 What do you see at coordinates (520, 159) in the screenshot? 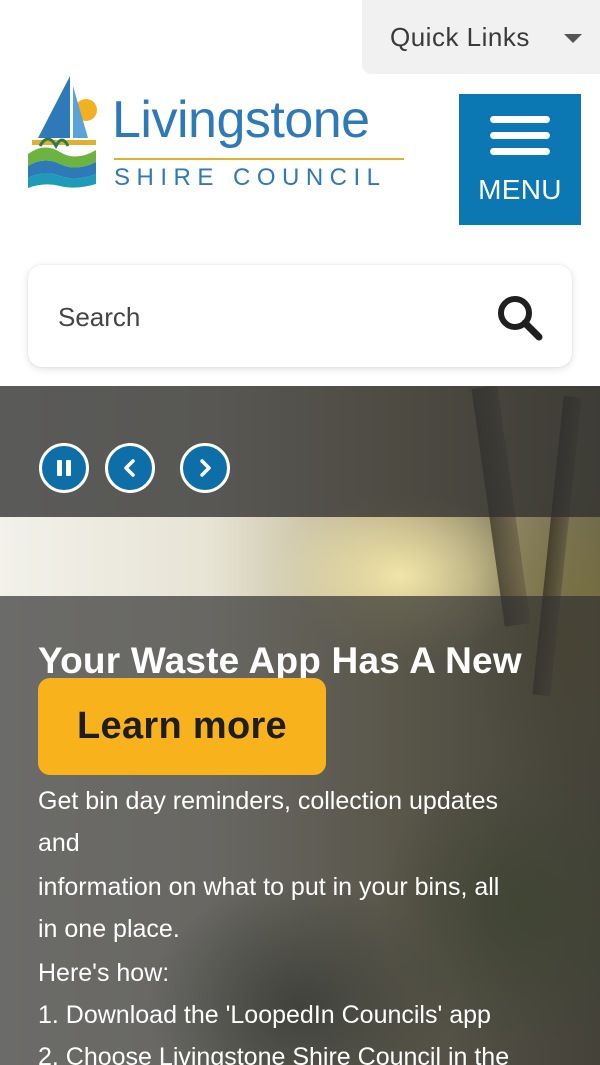
I see `menu-button: MENU` at bounding box center [520, 159].